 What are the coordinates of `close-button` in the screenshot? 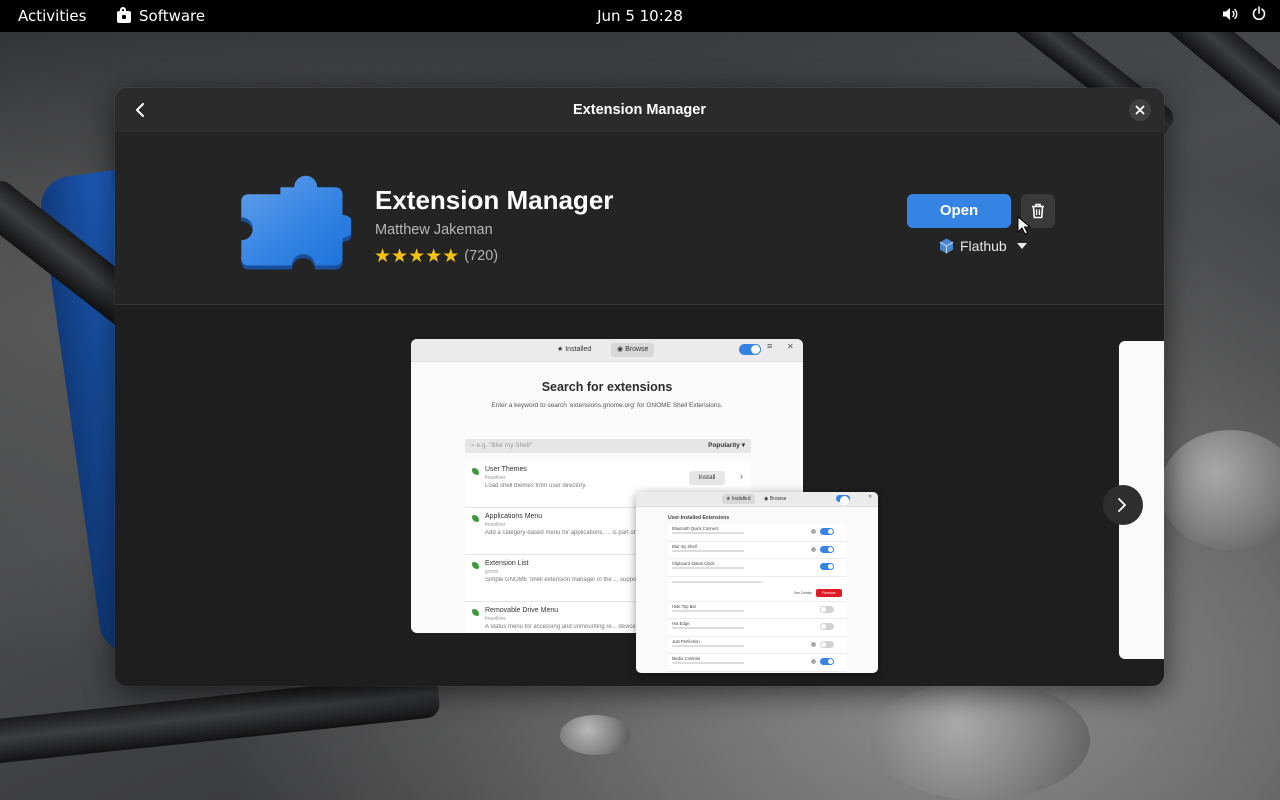 It's located at (1140, 110).